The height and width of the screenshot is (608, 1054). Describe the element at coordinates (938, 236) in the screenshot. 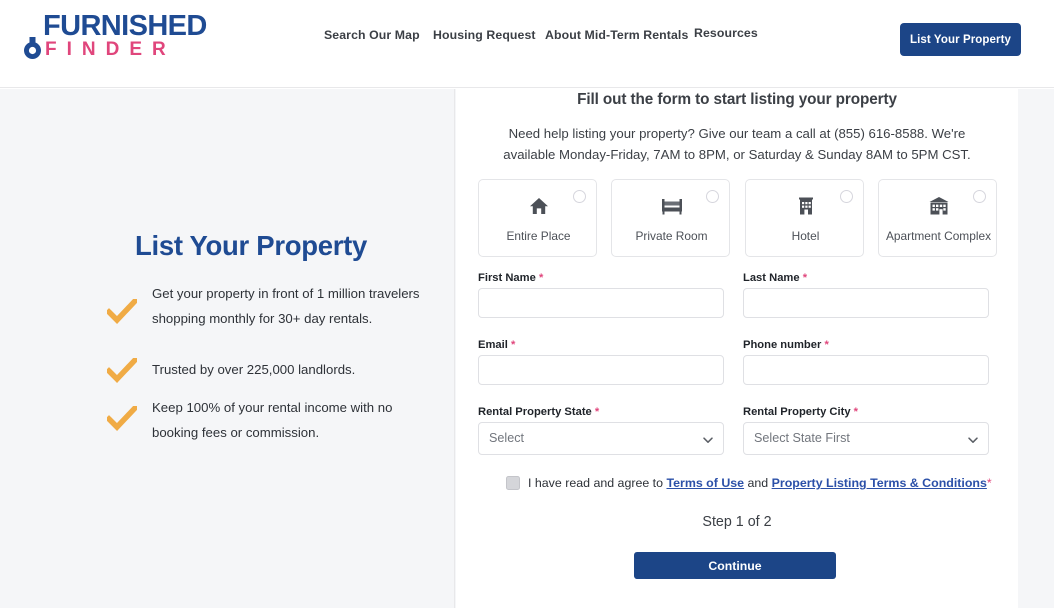

I see `property-type-label: Apartment Complex` at that location.